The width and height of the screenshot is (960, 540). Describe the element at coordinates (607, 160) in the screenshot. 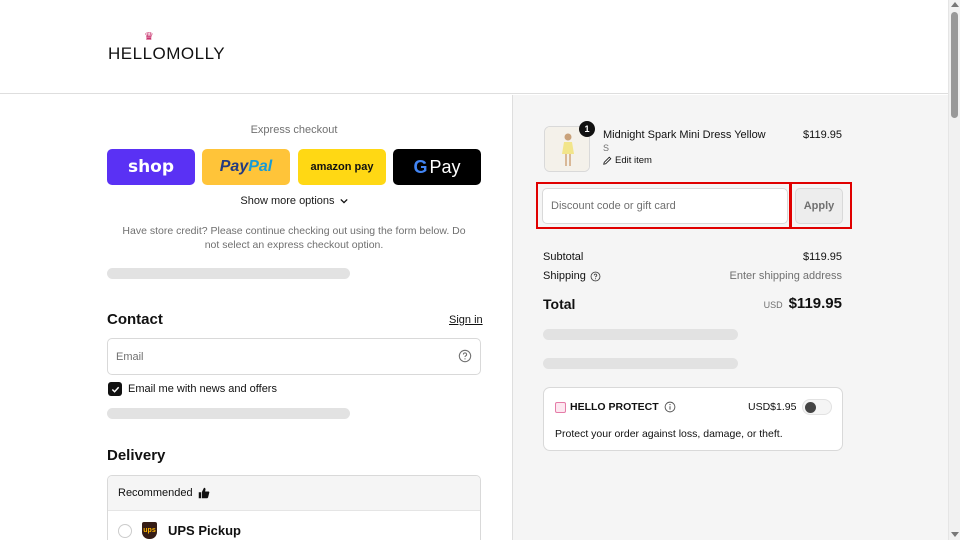

I see `pencil-icon` at that location.